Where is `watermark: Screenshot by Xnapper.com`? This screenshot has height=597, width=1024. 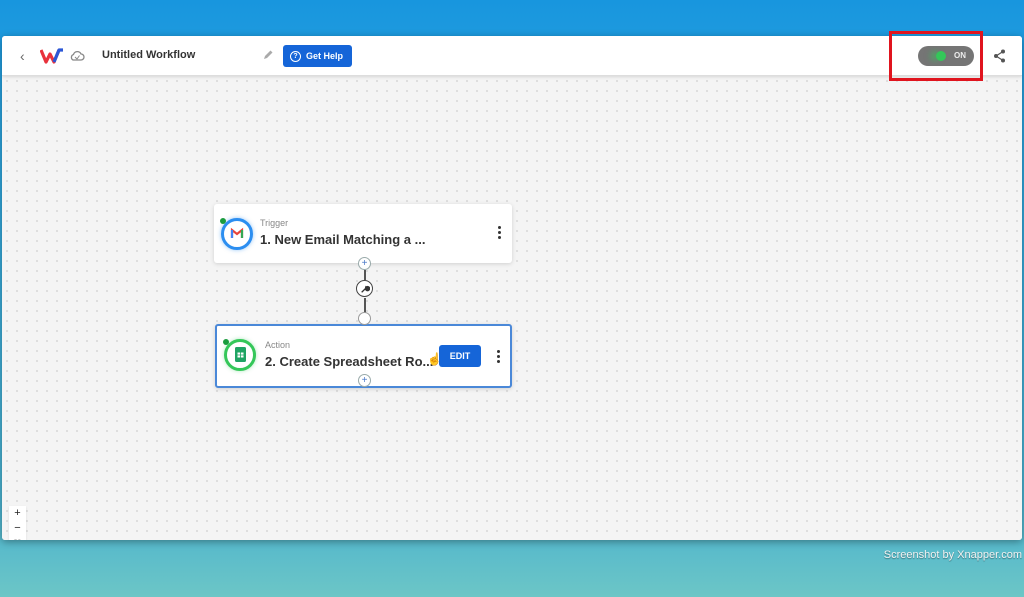
watermark: Screenshot by Xnapper.com is located at coordinates (952, 555).